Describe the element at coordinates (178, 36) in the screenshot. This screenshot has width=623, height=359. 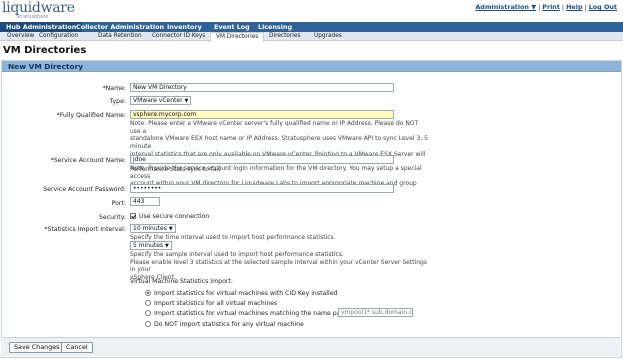
I see `tab-connector-id-keys: Connector ID Keys` at that location.